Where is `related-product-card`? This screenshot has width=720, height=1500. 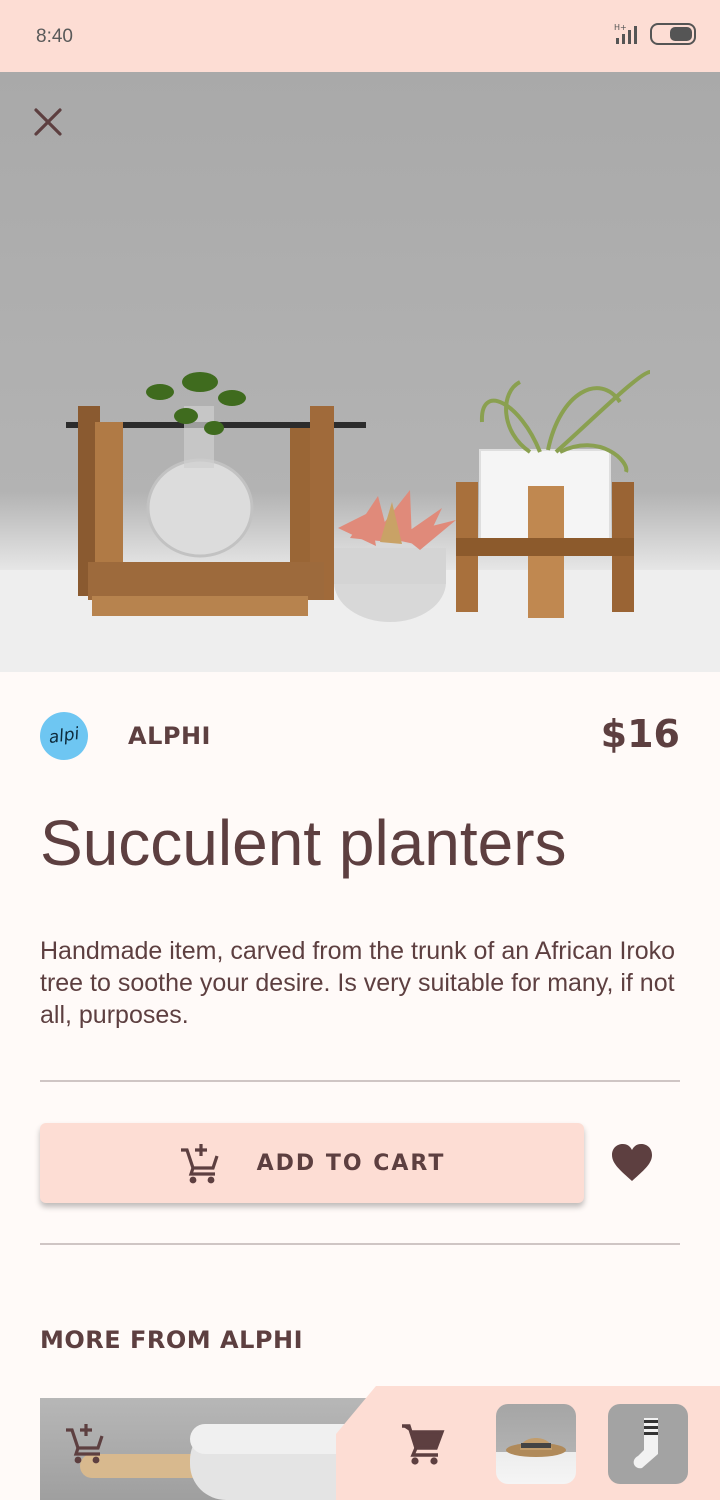 related-product-card is located at coordinates (210, 1449).